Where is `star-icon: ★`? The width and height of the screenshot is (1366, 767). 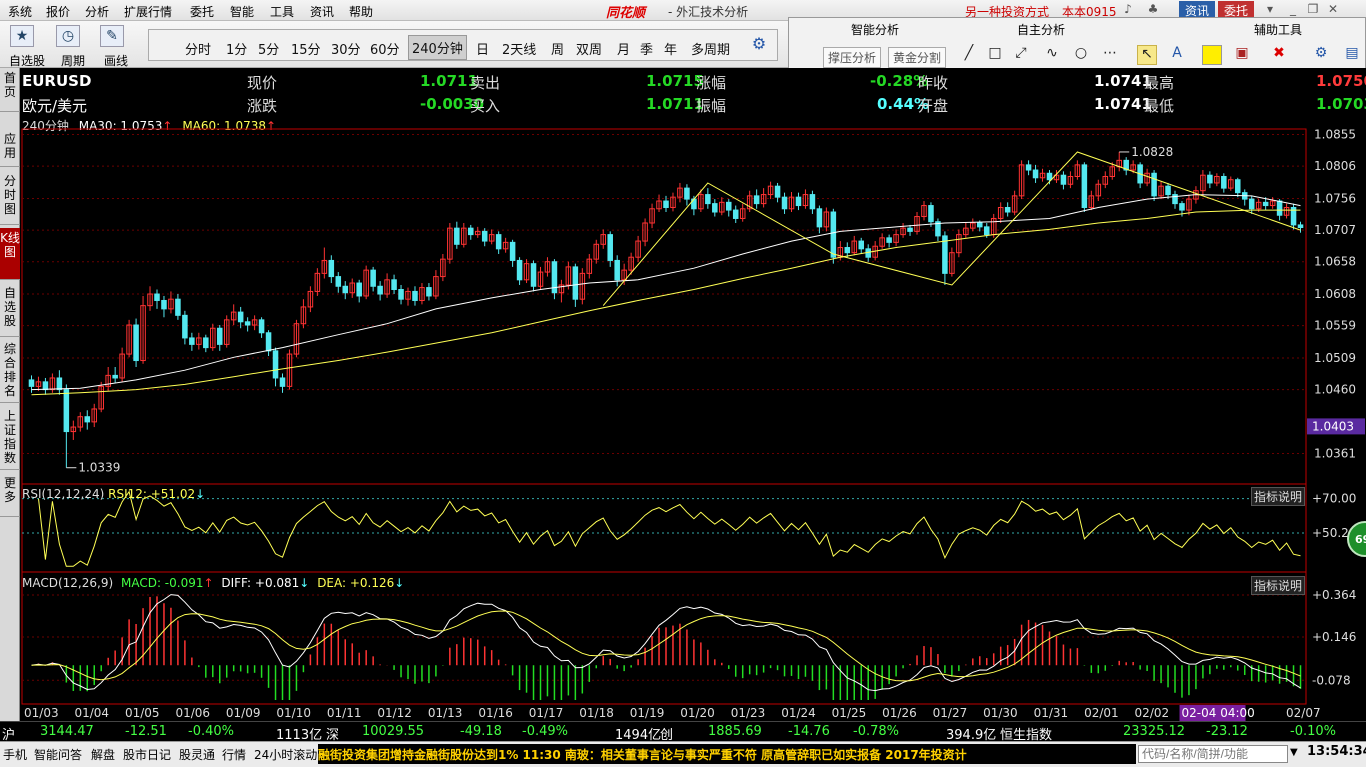 star-icon: ★ is located at coordinates (22, 36).